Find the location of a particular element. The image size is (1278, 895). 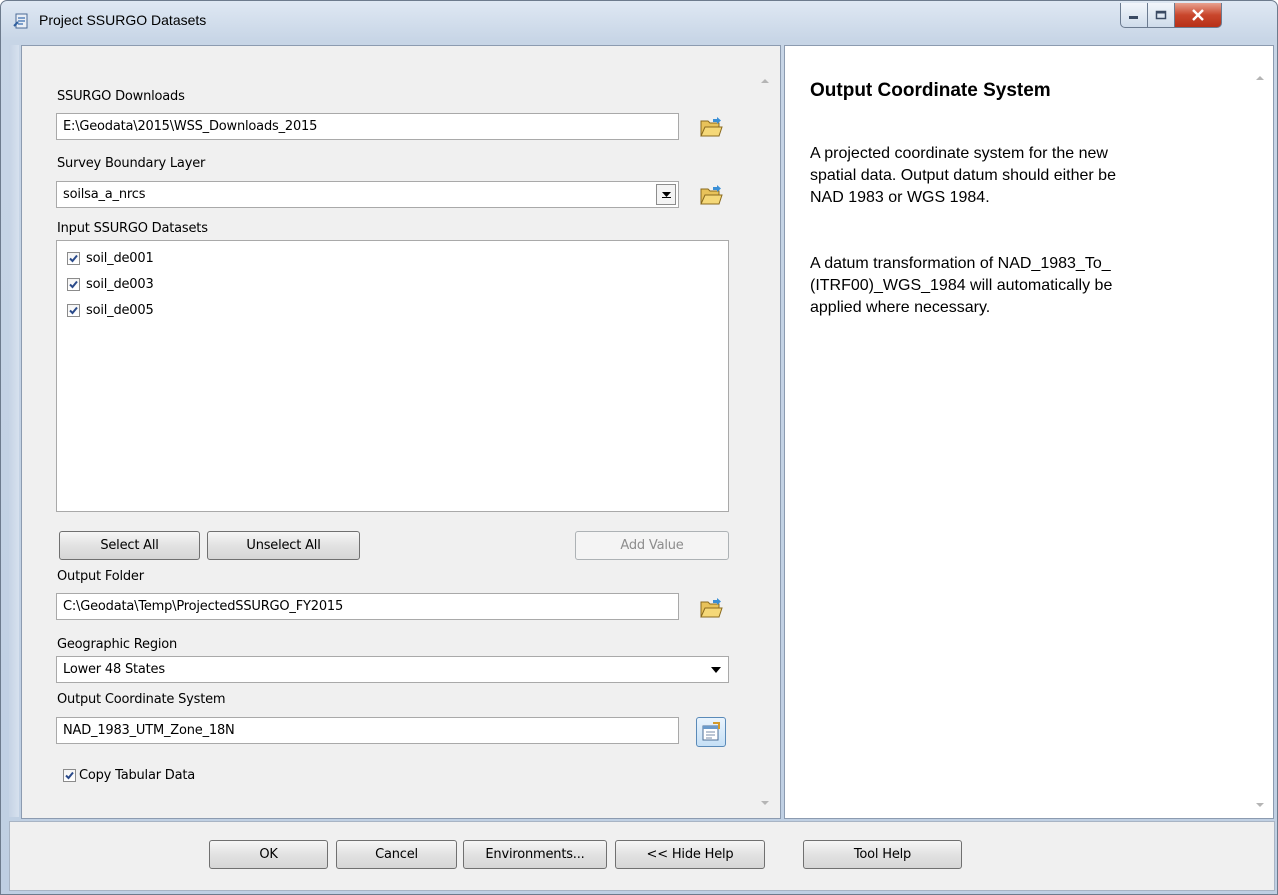

dataset-label: soil_de005 is located at coordinates (120, 310).